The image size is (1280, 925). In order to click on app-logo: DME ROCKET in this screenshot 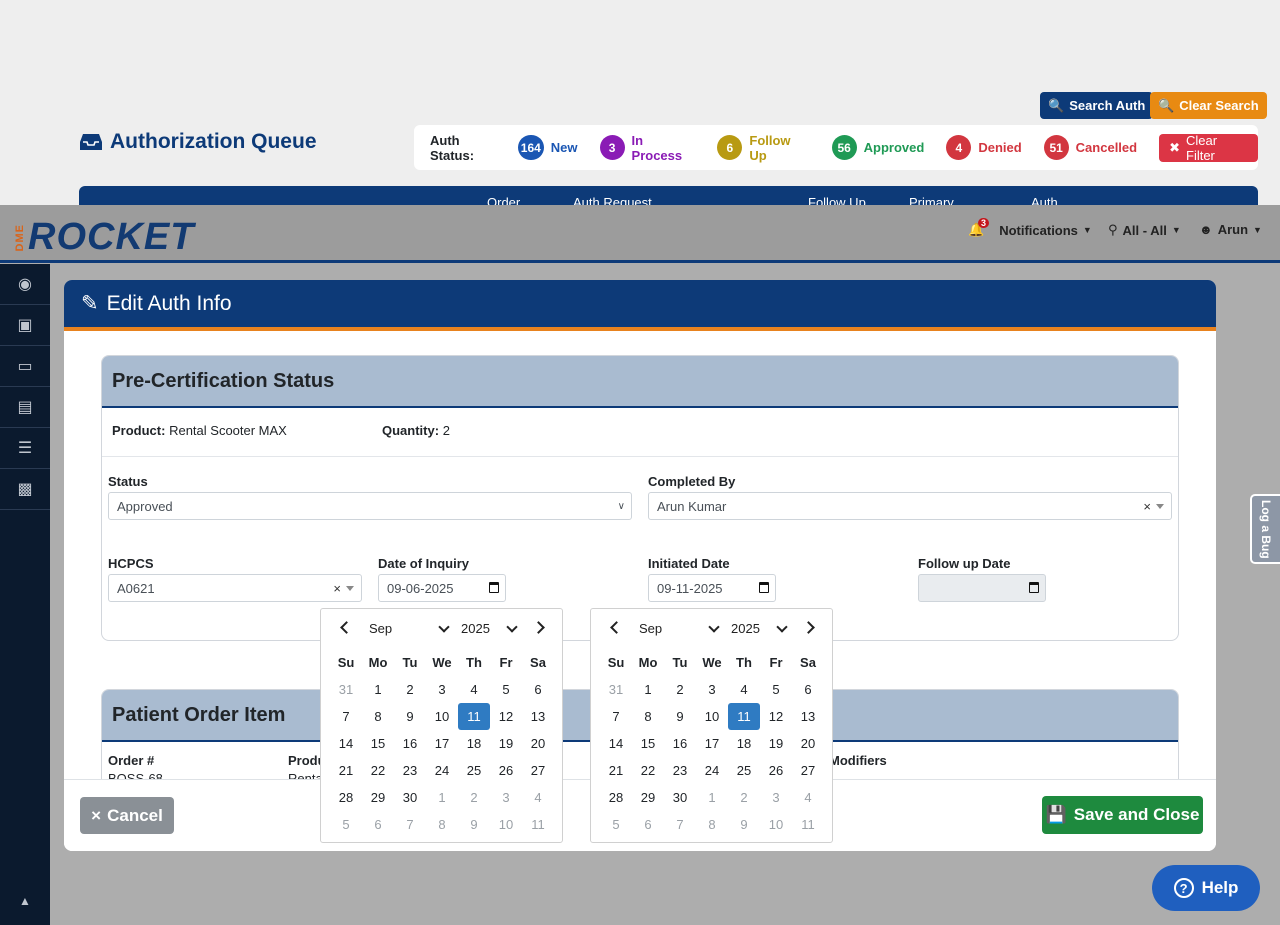, I will do `click(104, 237)`.